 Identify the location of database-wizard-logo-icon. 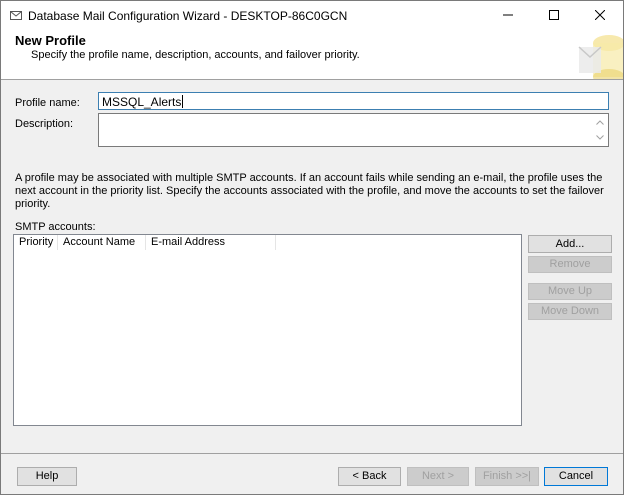
(600, 57).